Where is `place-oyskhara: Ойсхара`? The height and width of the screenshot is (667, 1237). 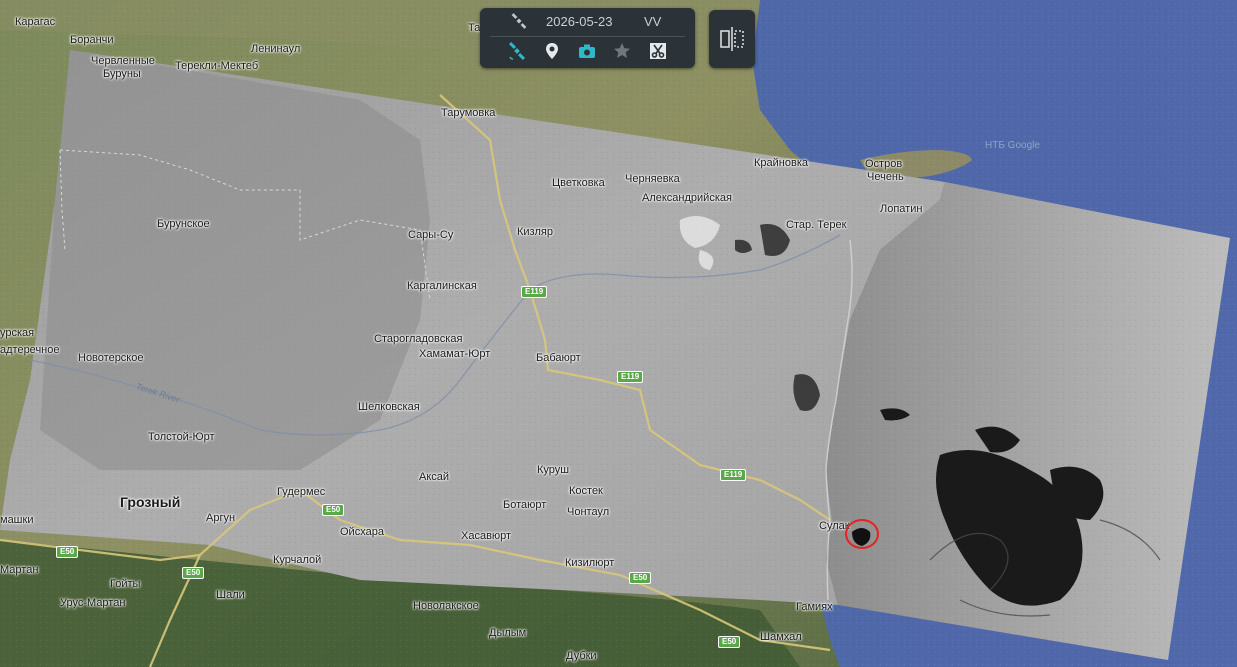
place-oyskhara: Ойсхара is located at coordinates (362, 532).